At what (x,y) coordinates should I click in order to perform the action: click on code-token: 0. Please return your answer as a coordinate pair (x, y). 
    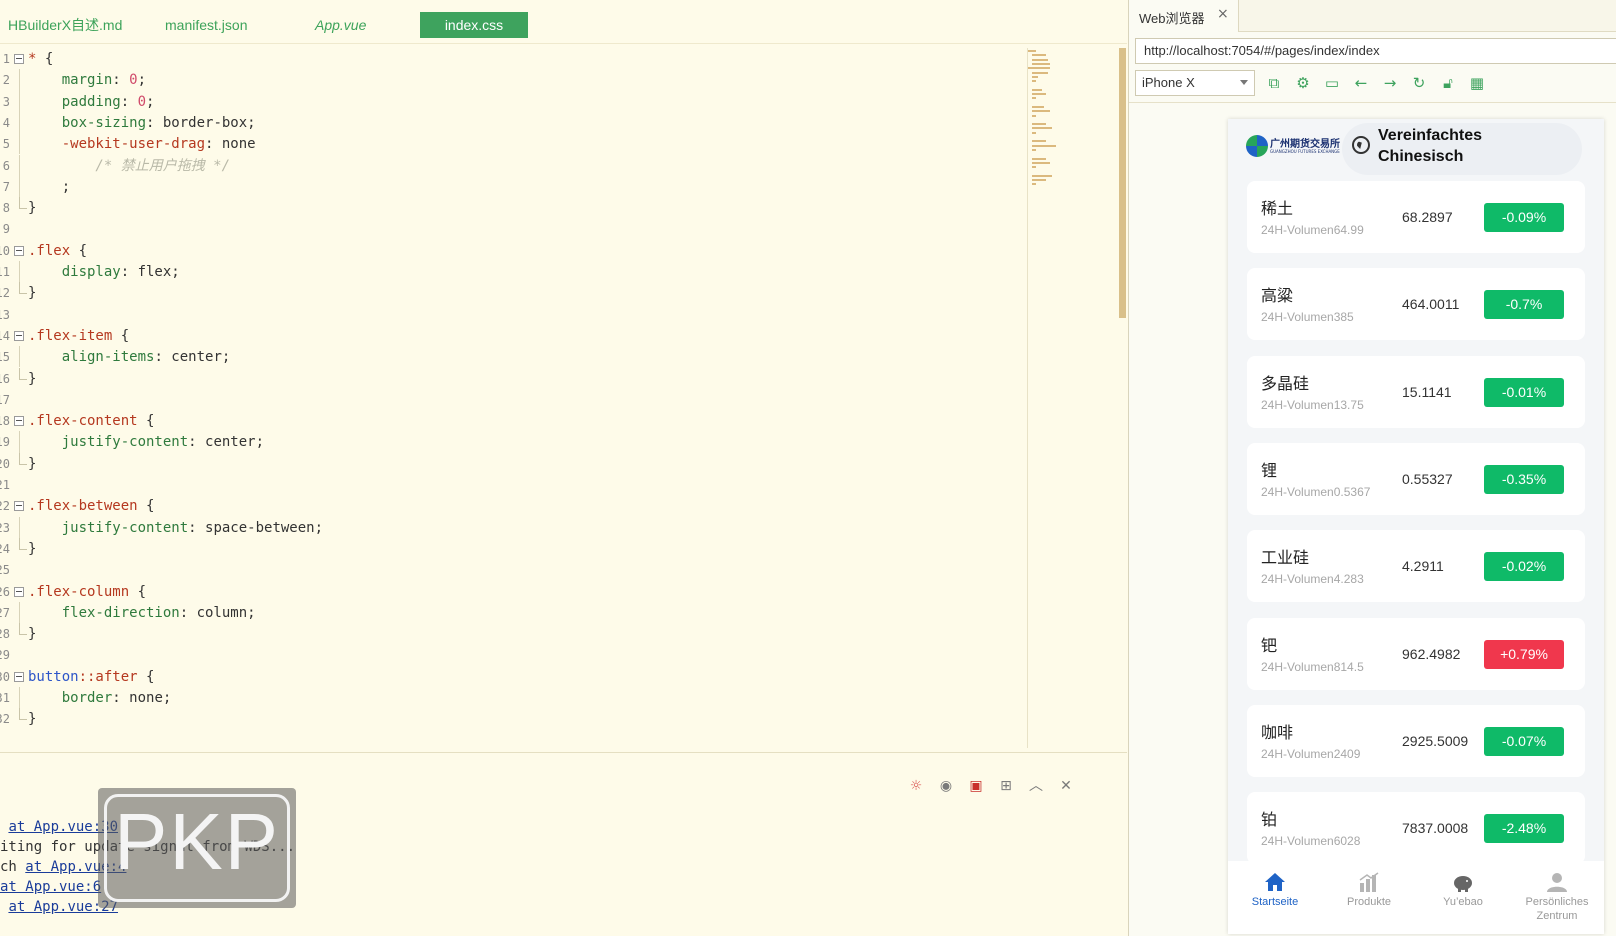
    Looking at the image, I should click on (133, 80).